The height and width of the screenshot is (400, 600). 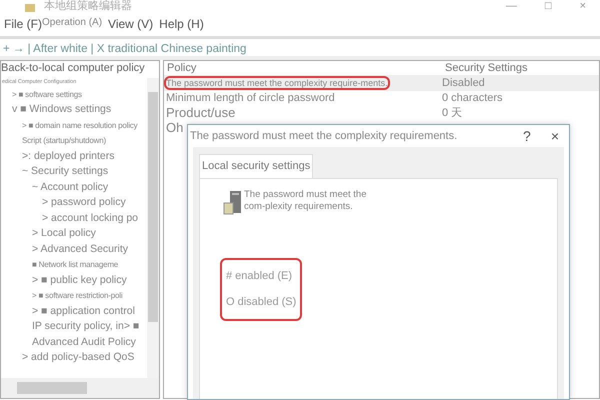 I want to click on window-title: 本地组策略编辑器, so click(x=88, y=6).